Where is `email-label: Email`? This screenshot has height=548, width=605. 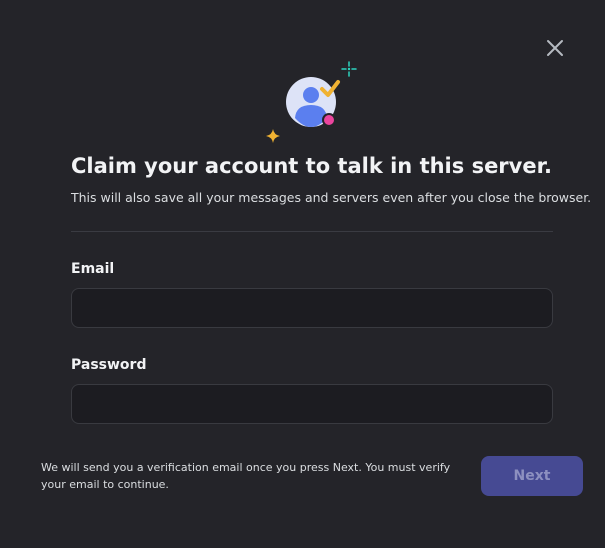
email-label: Email is located at coordinates (93, 269).